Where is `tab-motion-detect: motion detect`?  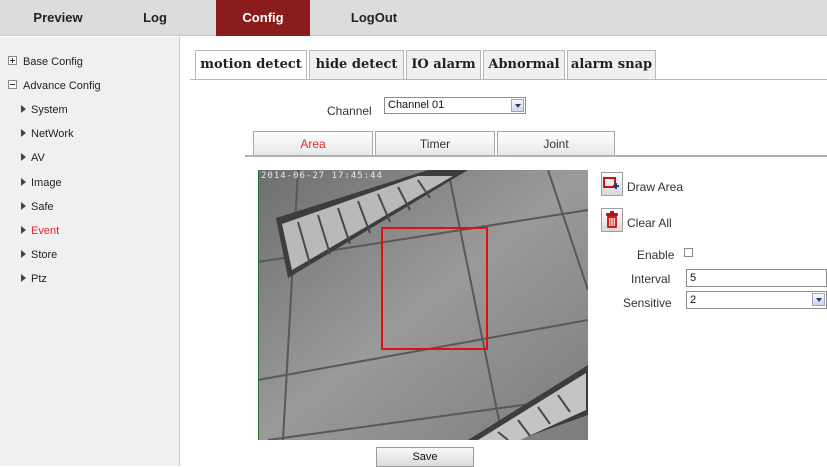 tab-motion-detect: motion detect is located at coordinates (251, 64).